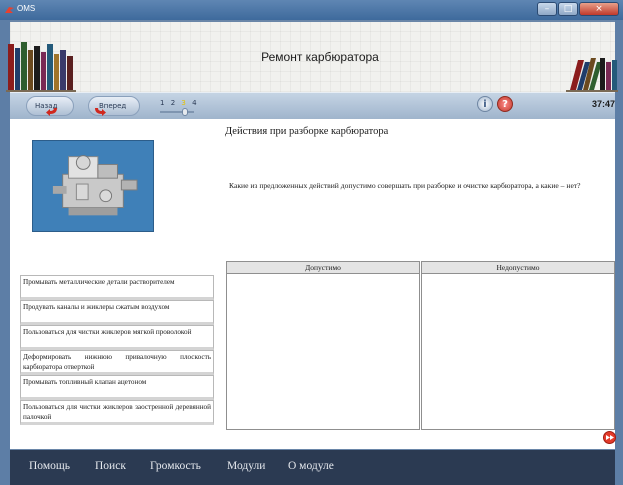 The image size is (623, 485). I want to click on help-button: ?, so click(505, 104).